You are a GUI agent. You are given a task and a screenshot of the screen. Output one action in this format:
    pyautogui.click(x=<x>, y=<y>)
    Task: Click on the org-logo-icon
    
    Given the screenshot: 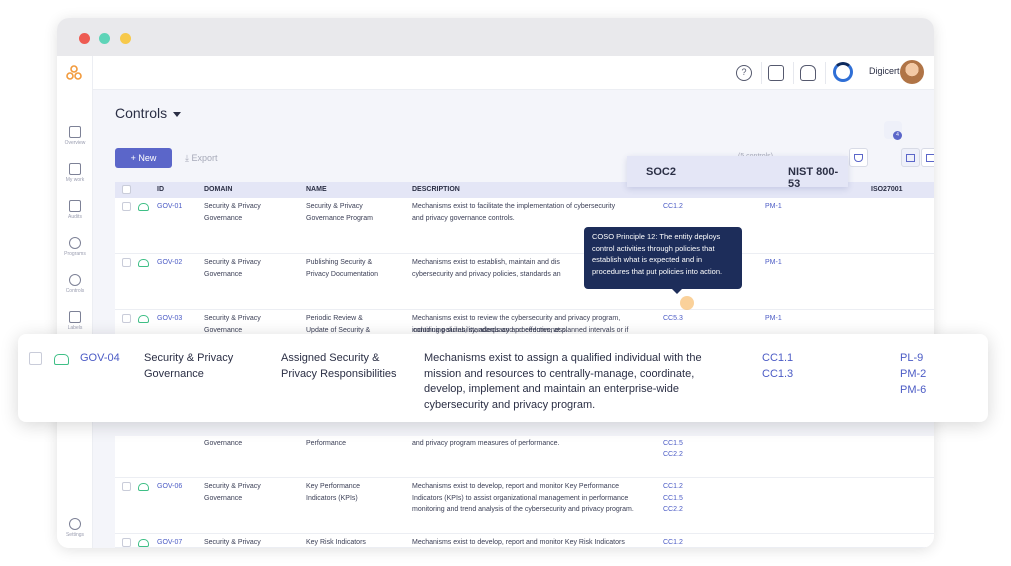 What is the action you would take?
    pyautogui.click(x=843, y=72)
    